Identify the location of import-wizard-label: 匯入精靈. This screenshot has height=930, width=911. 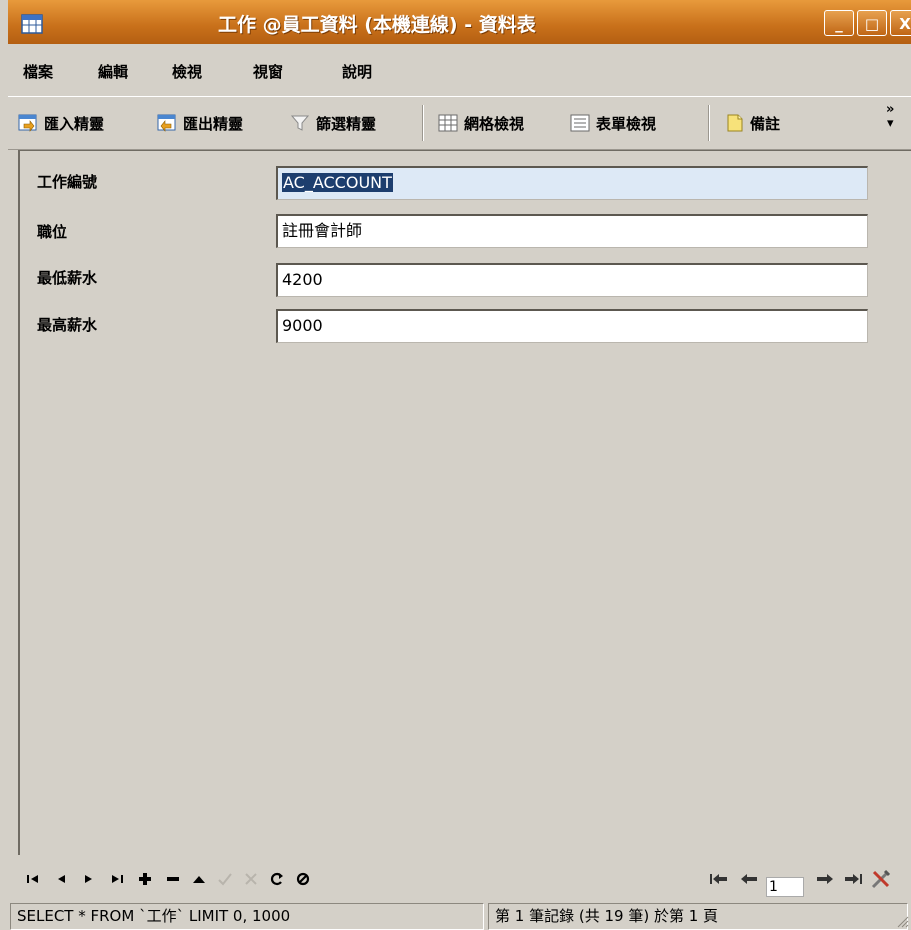
(74, 123).